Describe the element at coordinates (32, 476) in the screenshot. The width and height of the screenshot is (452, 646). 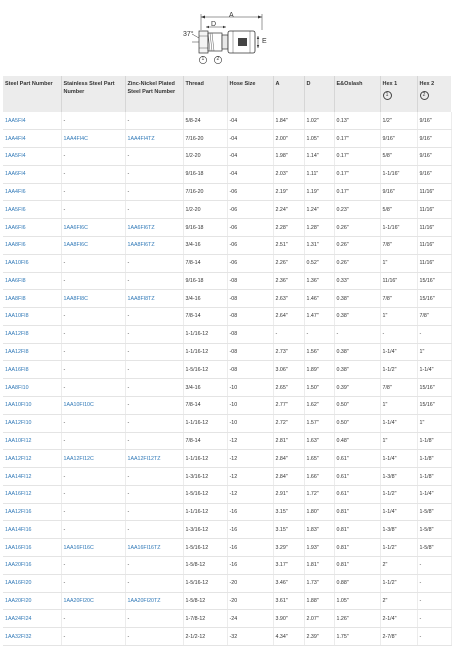
I see `cell-steel-part: 1AA14FI12` at that location.